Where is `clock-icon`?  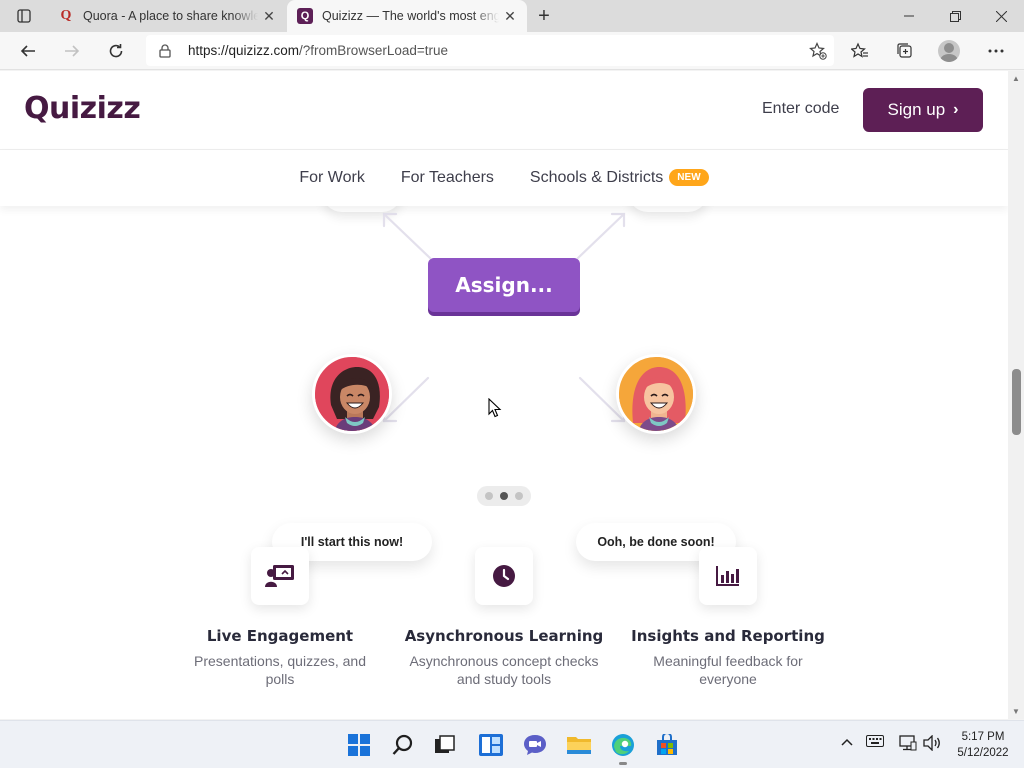 clock-icon is located at coordinates (504, 576).